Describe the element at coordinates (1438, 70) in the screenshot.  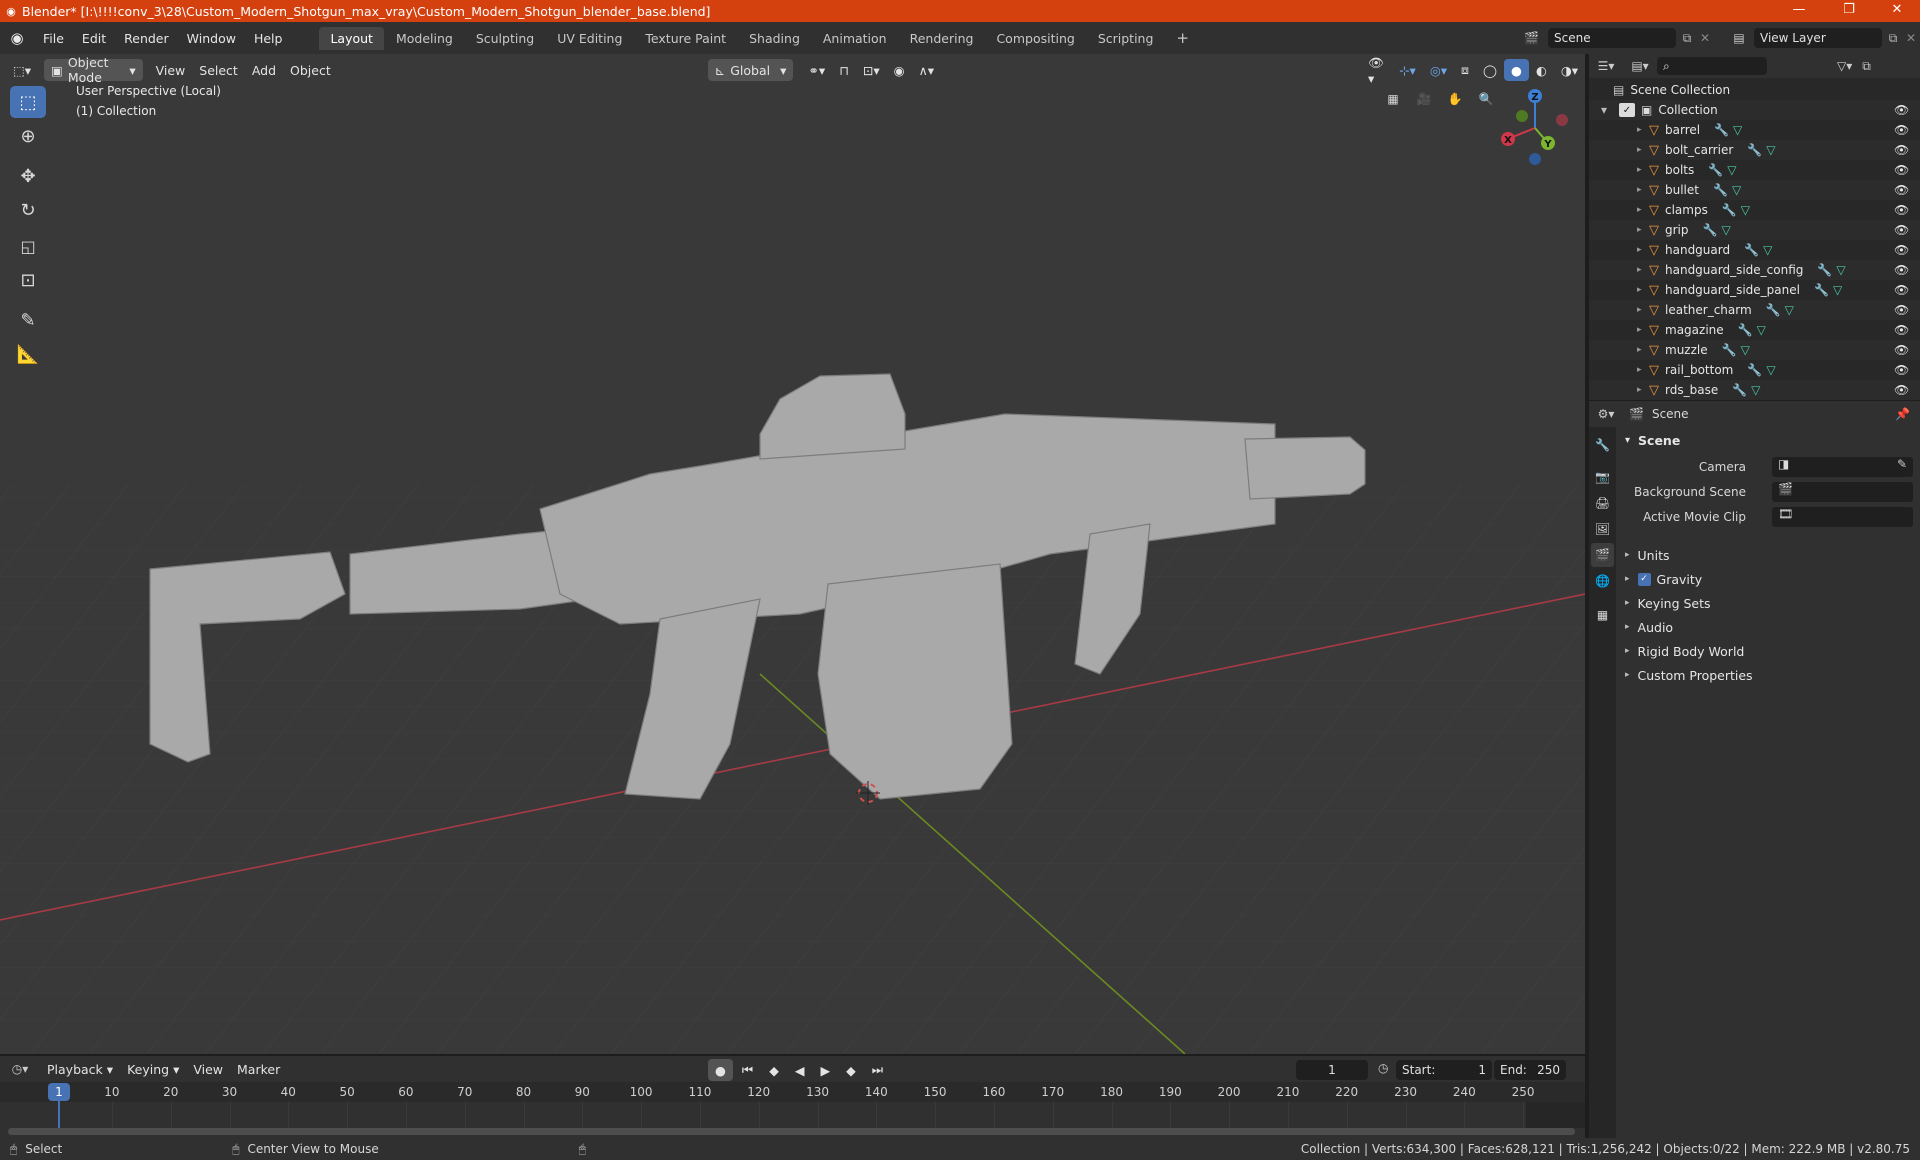
I see `overlays-toggle-icon: ◎▾` at that location.